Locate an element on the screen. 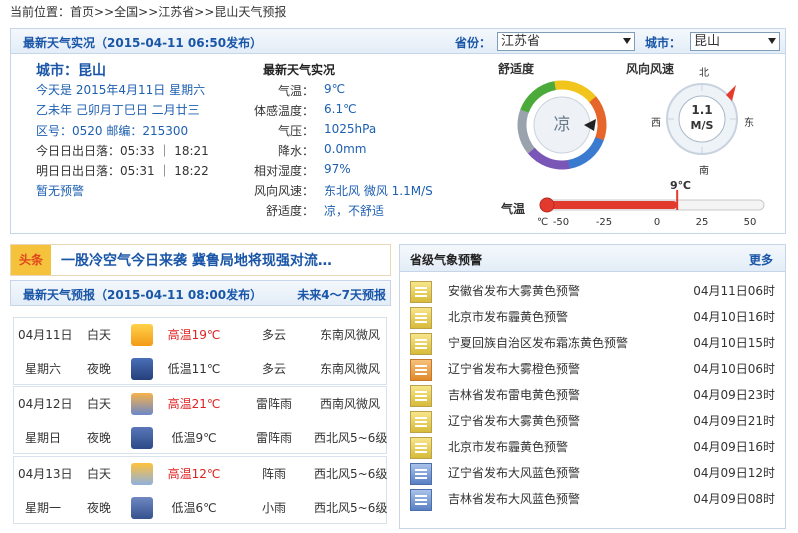 This screenshot has height=533, width=798. frost-warning-icon is located at coordinates (421, 344).